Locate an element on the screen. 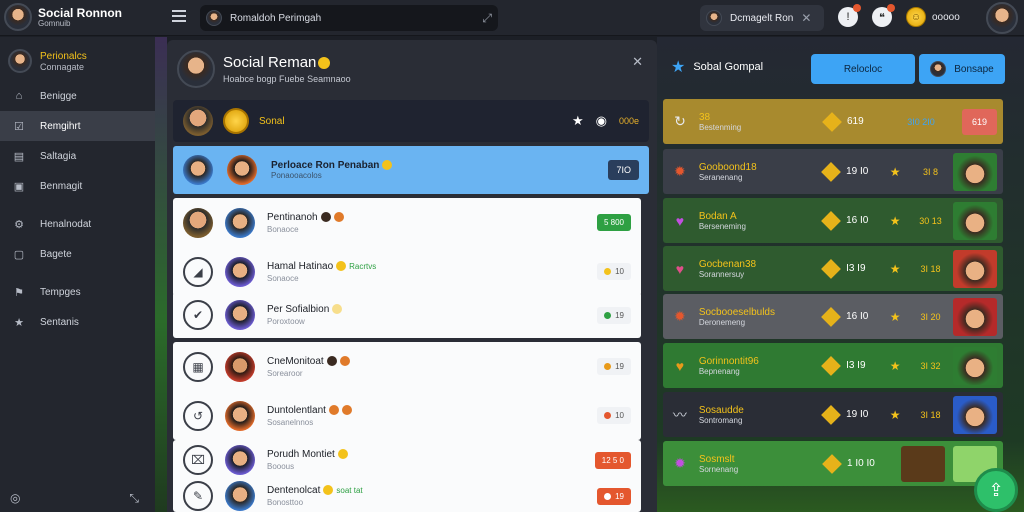 The height and width of the screenshot is (512, 1024). highlight-sub: Ponaooacolos is located at coordinates (296, 175).